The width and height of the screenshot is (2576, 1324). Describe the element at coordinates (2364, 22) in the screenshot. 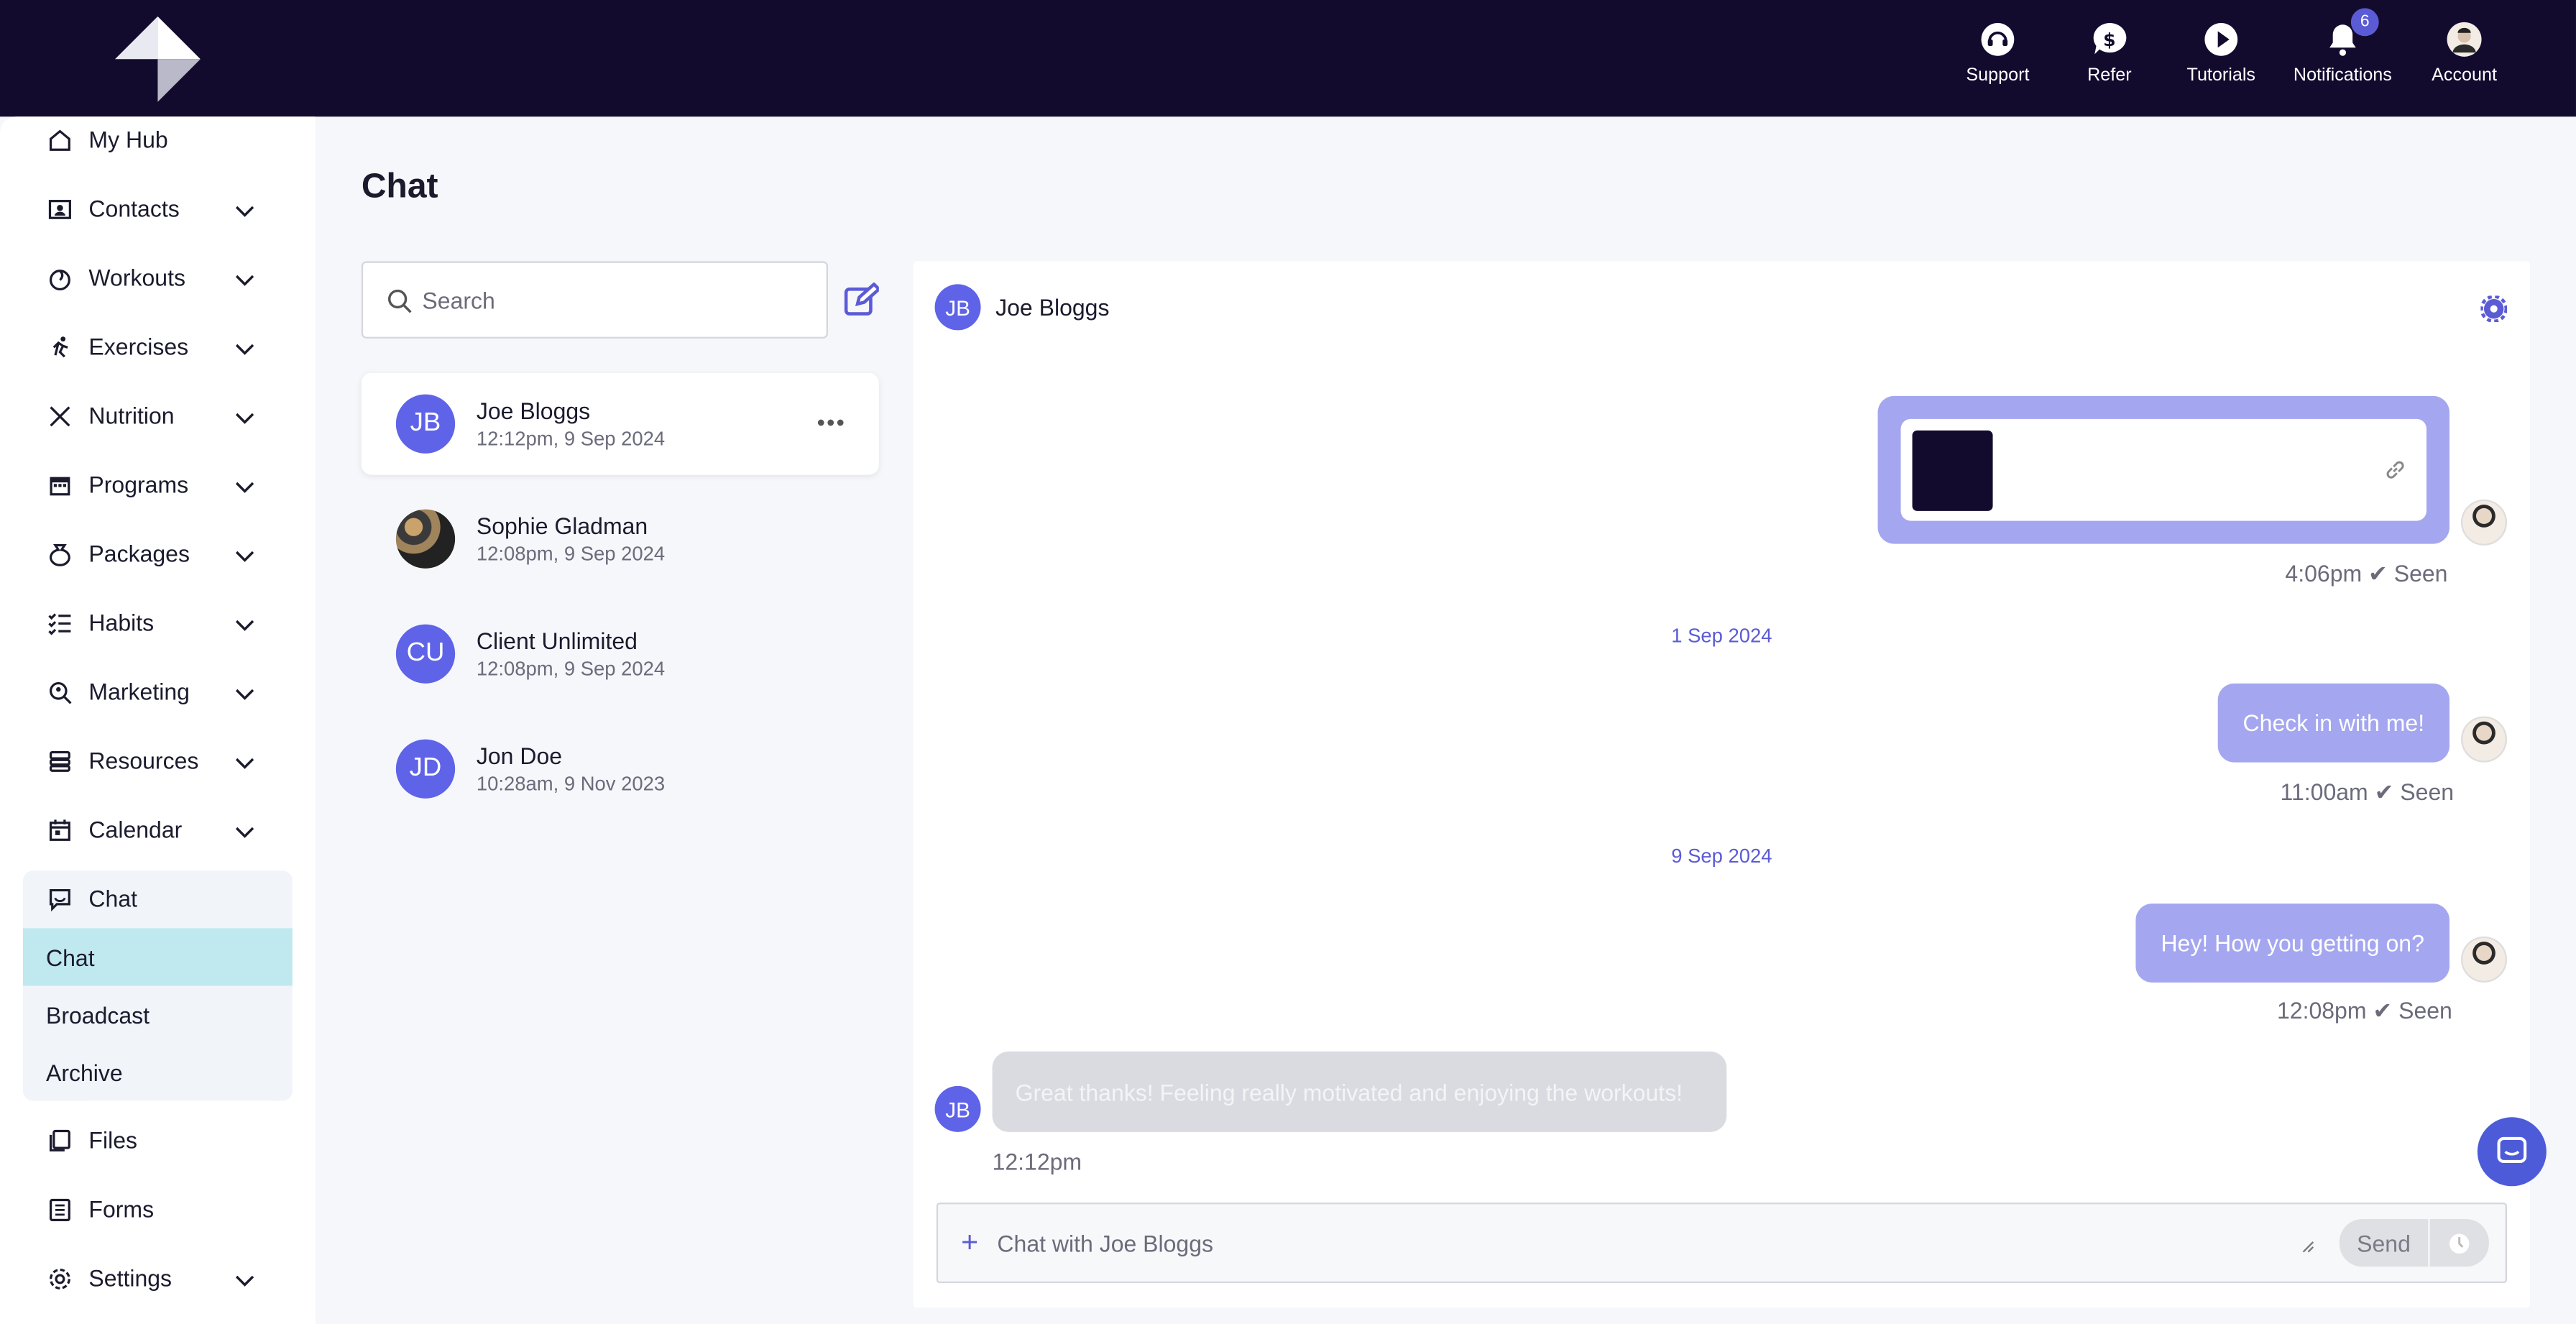

I see `notification-badge: 6` at that location.